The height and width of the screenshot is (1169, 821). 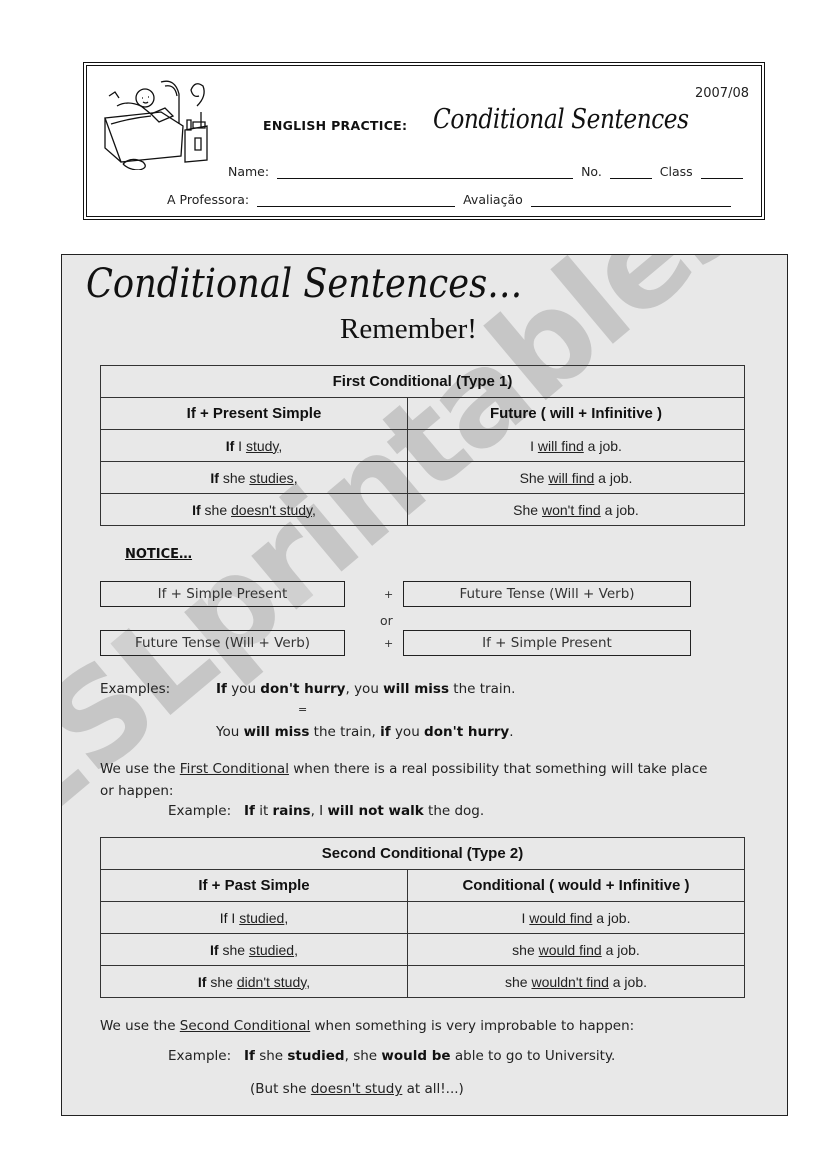 What do you see at coordinates (303, 709) in the screenshot?
I see `equals-sign: =` at bounding box center [303, 709].